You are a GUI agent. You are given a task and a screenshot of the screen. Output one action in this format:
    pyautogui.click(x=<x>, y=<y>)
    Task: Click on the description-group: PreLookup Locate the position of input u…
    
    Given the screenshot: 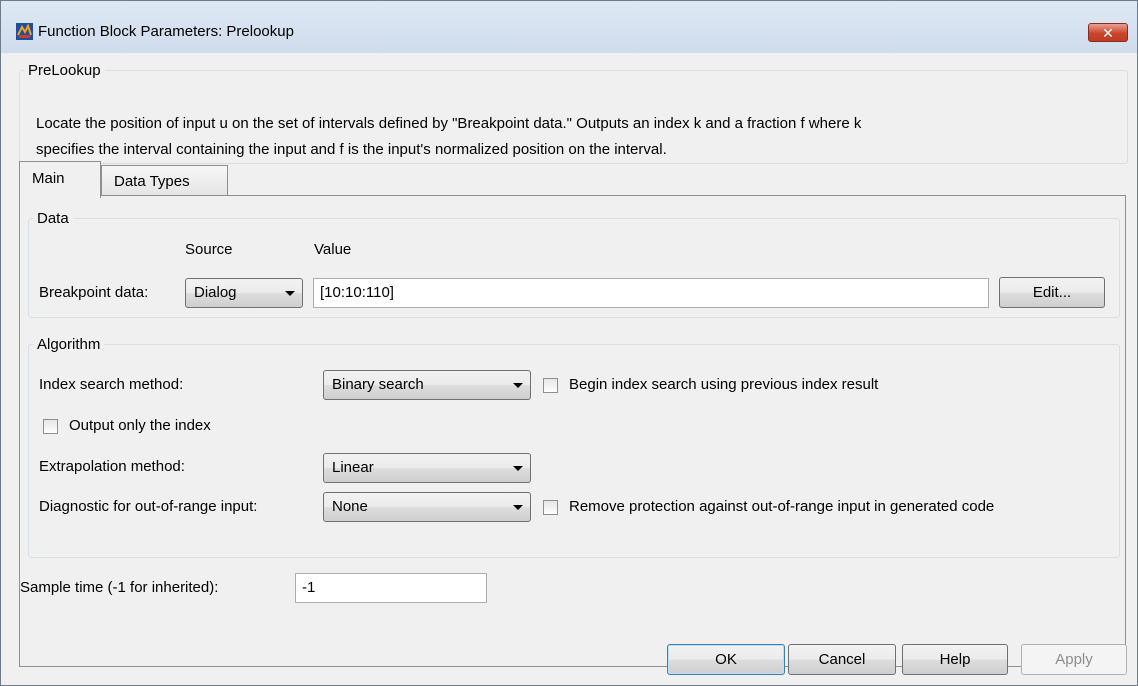 What is the action you would take?
    pyautogui.click(x=573, y=113)
    